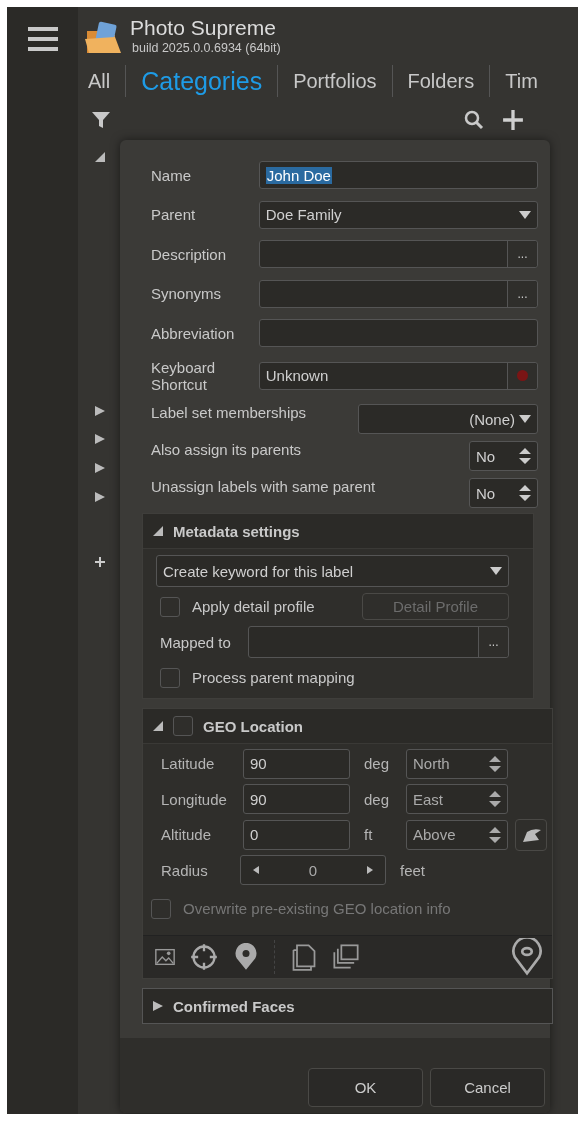  Describe the element at coordinates (42, 39) in the screenshot. I see `menu-icon` at that location.